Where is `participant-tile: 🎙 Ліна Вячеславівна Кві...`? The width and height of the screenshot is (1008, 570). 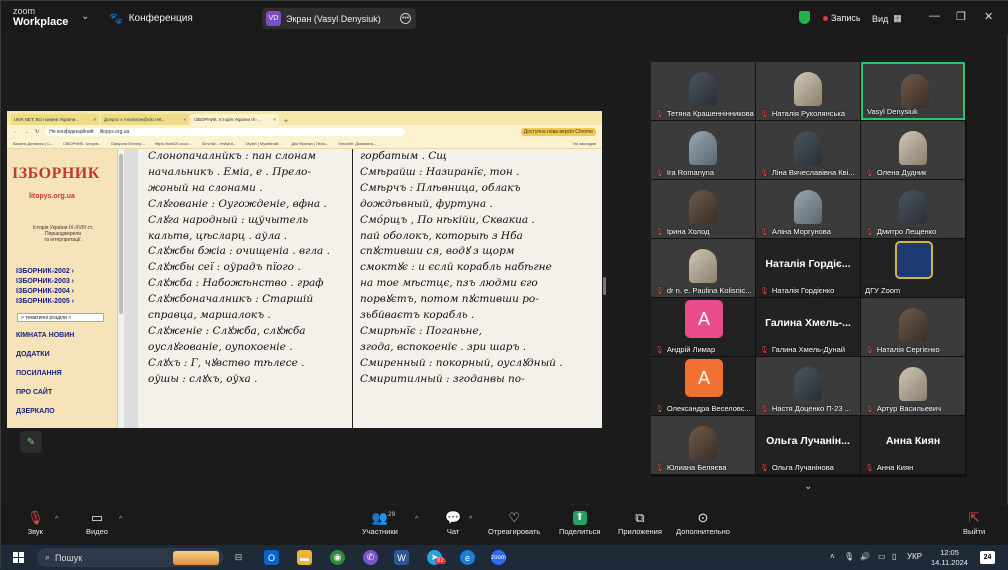
participant-tile: 🎙 Ліна Вячеславівна Кві... is located at coordinates (808, 150).